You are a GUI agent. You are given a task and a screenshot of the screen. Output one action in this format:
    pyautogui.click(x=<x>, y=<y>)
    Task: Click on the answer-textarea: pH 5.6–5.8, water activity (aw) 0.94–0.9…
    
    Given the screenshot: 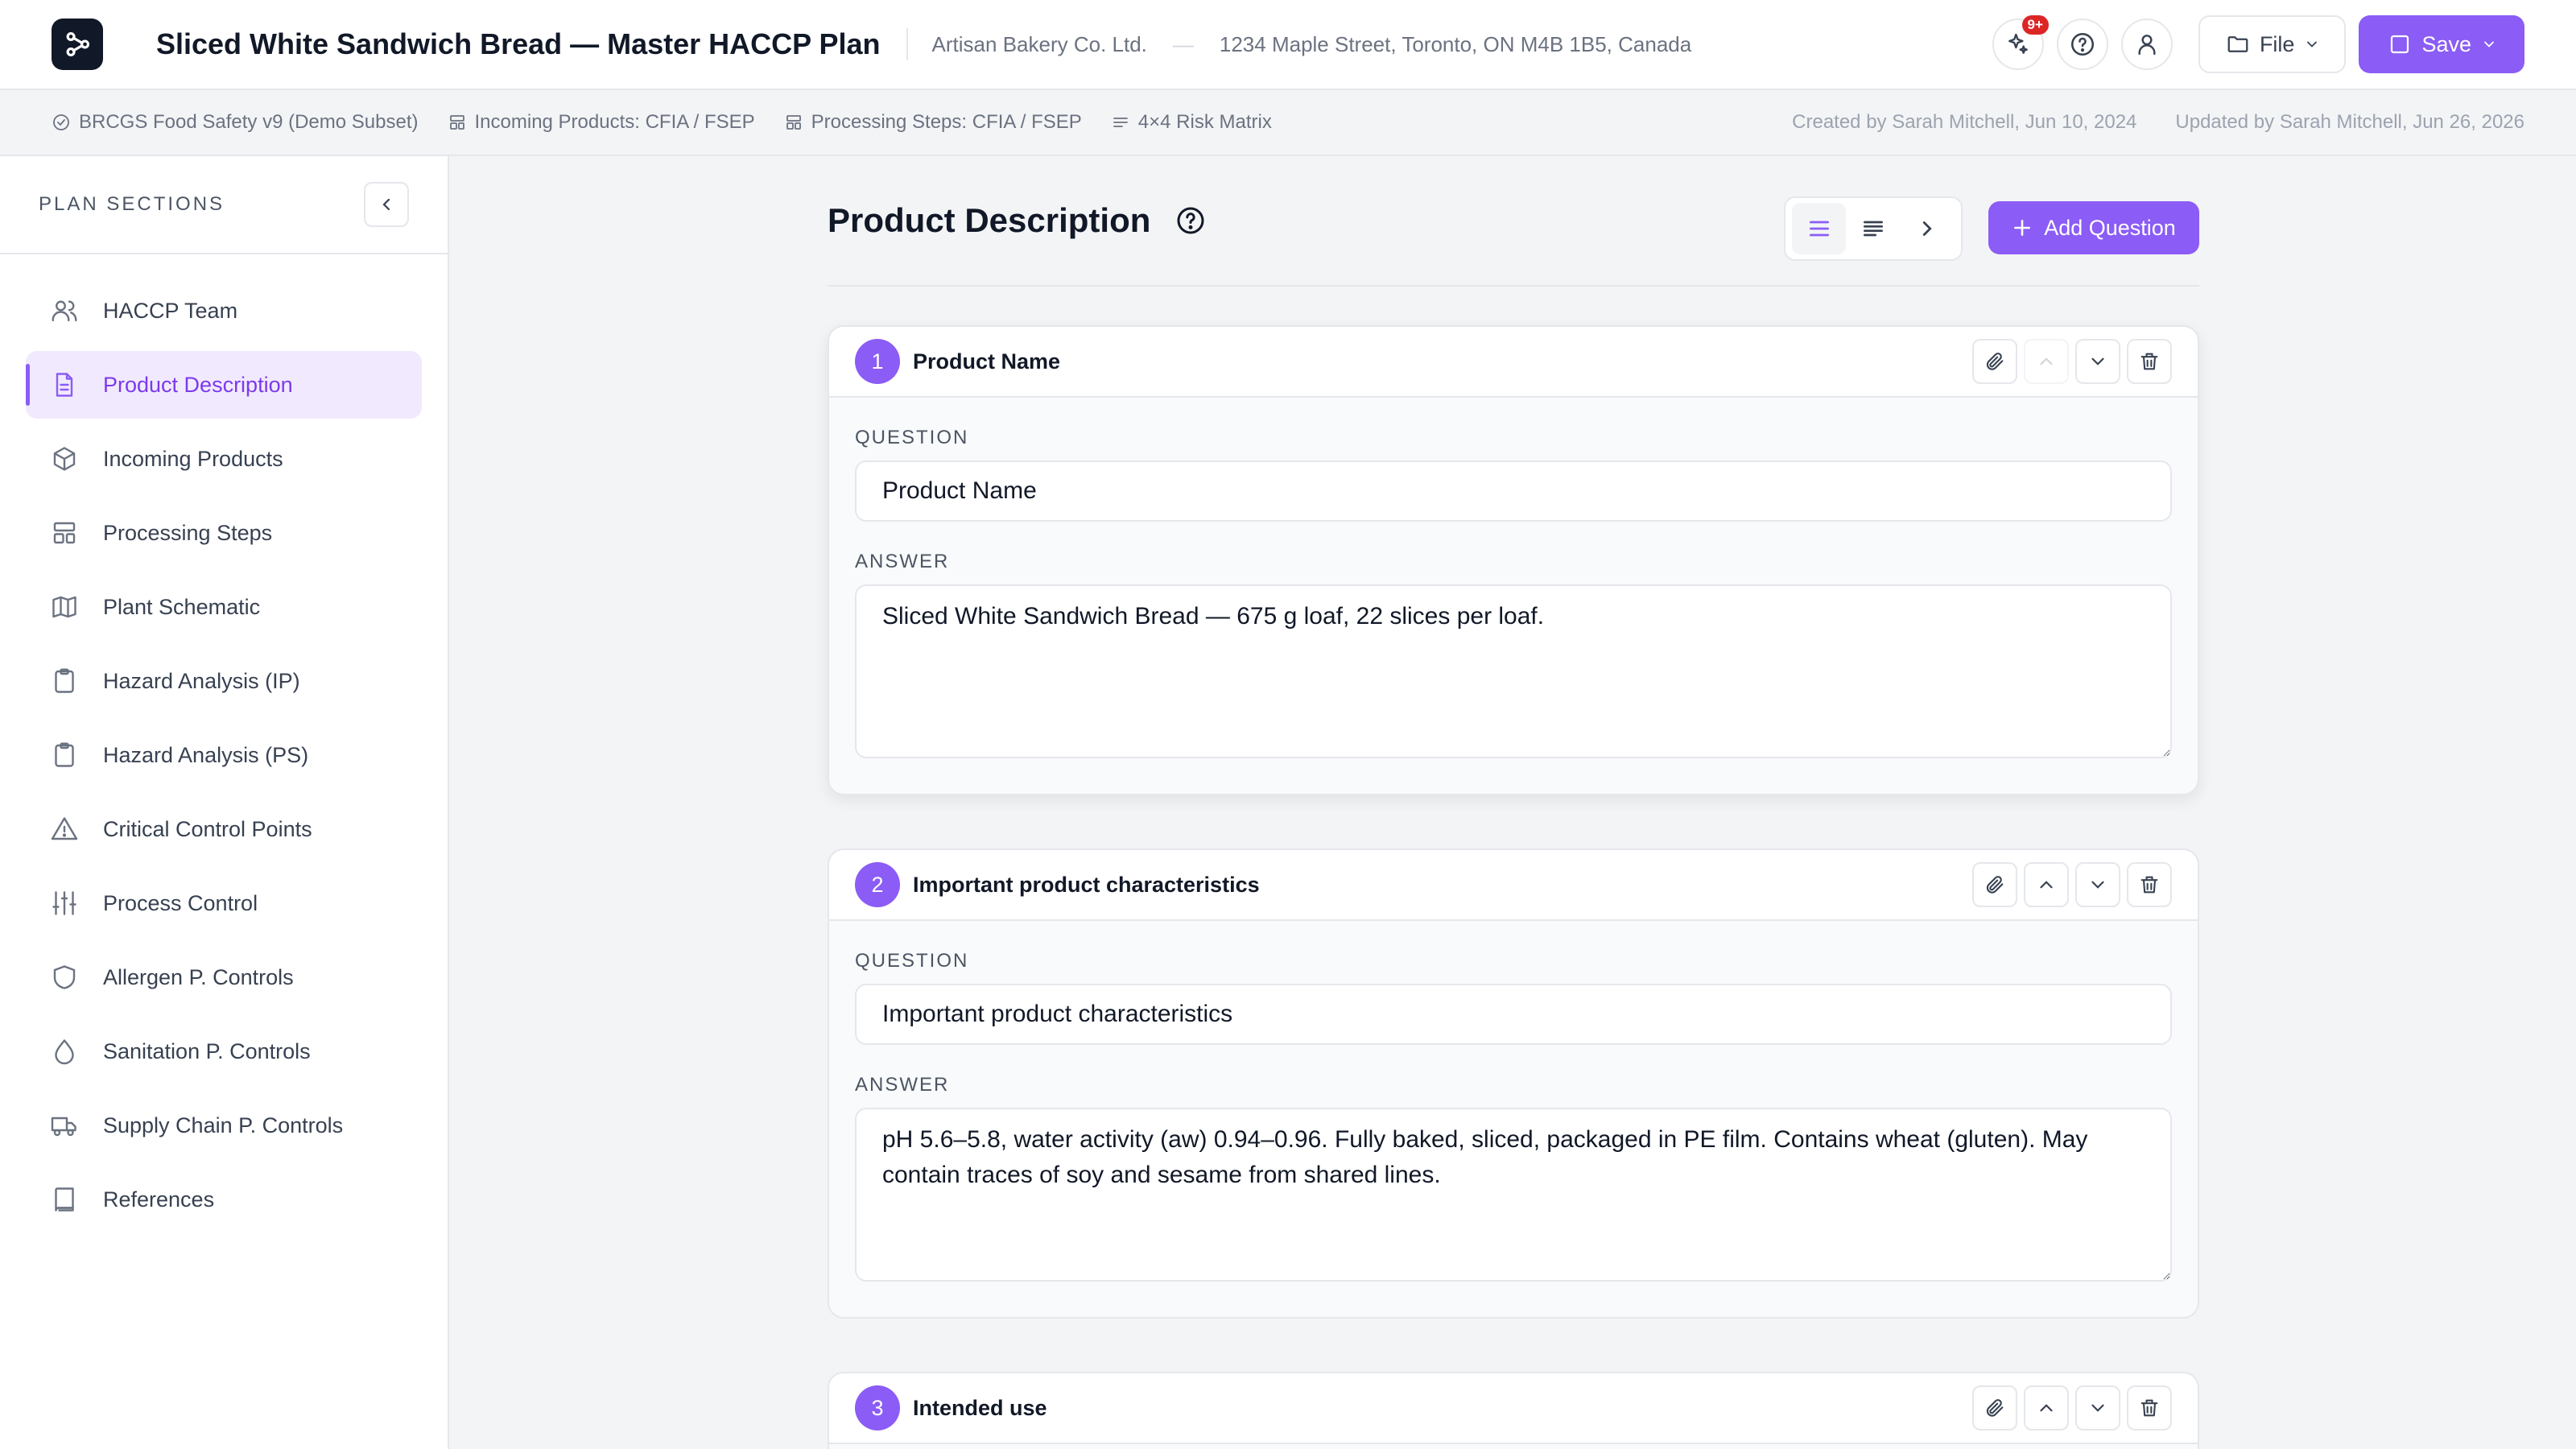 What is the action you would take?
    pyautogui.click(x=1513, y=1195)
    